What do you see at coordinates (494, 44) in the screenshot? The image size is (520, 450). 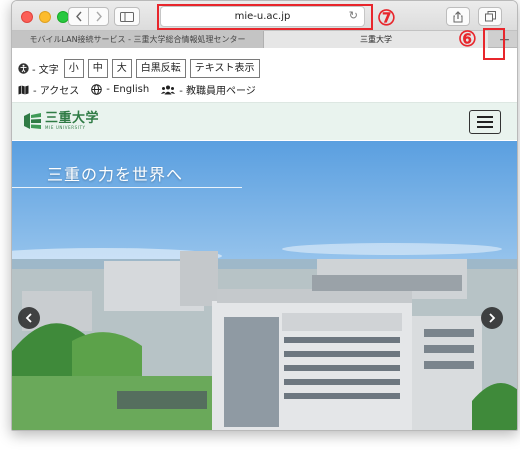 I see `new-tab-highlight-box` at bounding box center [494, 44].